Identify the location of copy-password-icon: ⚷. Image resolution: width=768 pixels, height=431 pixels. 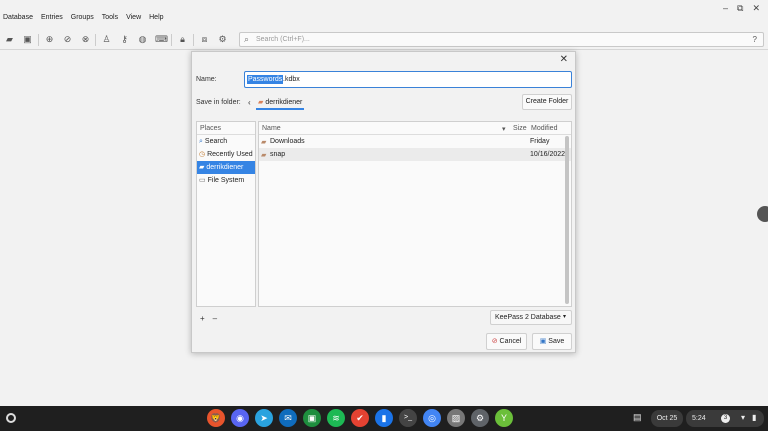
(124, 39).